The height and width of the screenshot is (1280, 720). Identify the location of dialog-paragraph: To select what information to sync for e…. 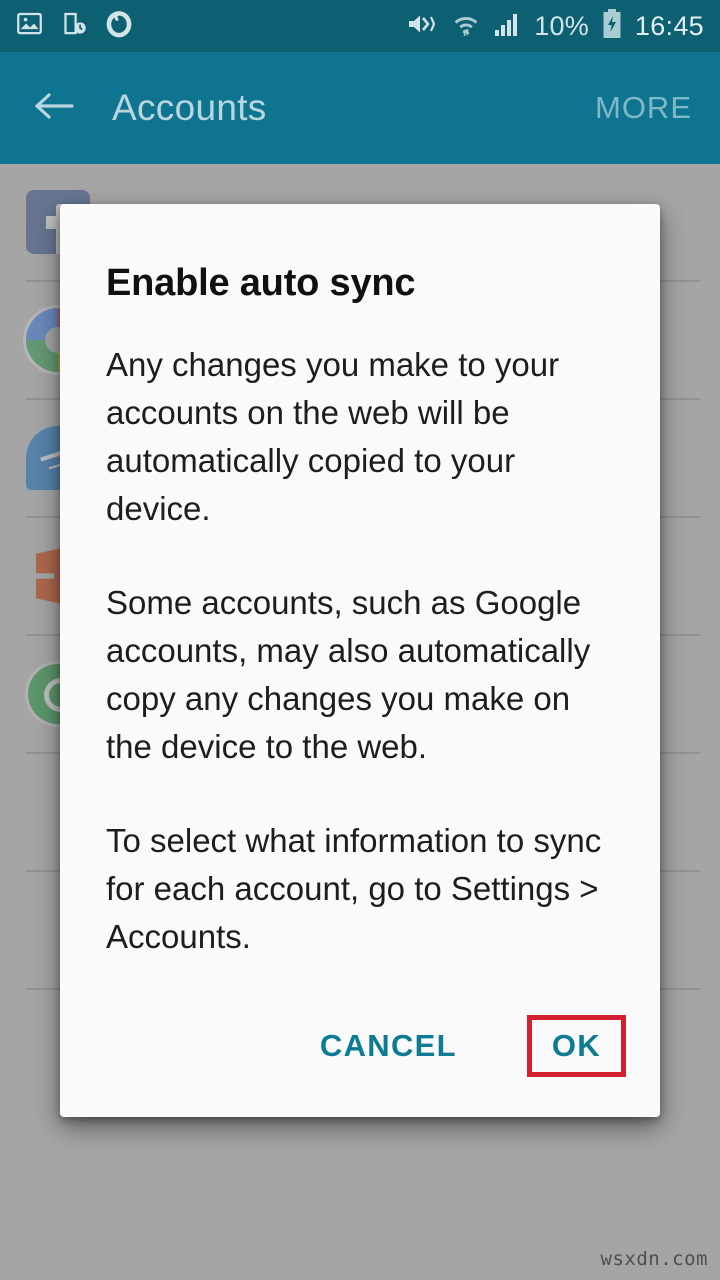
(354, 888).